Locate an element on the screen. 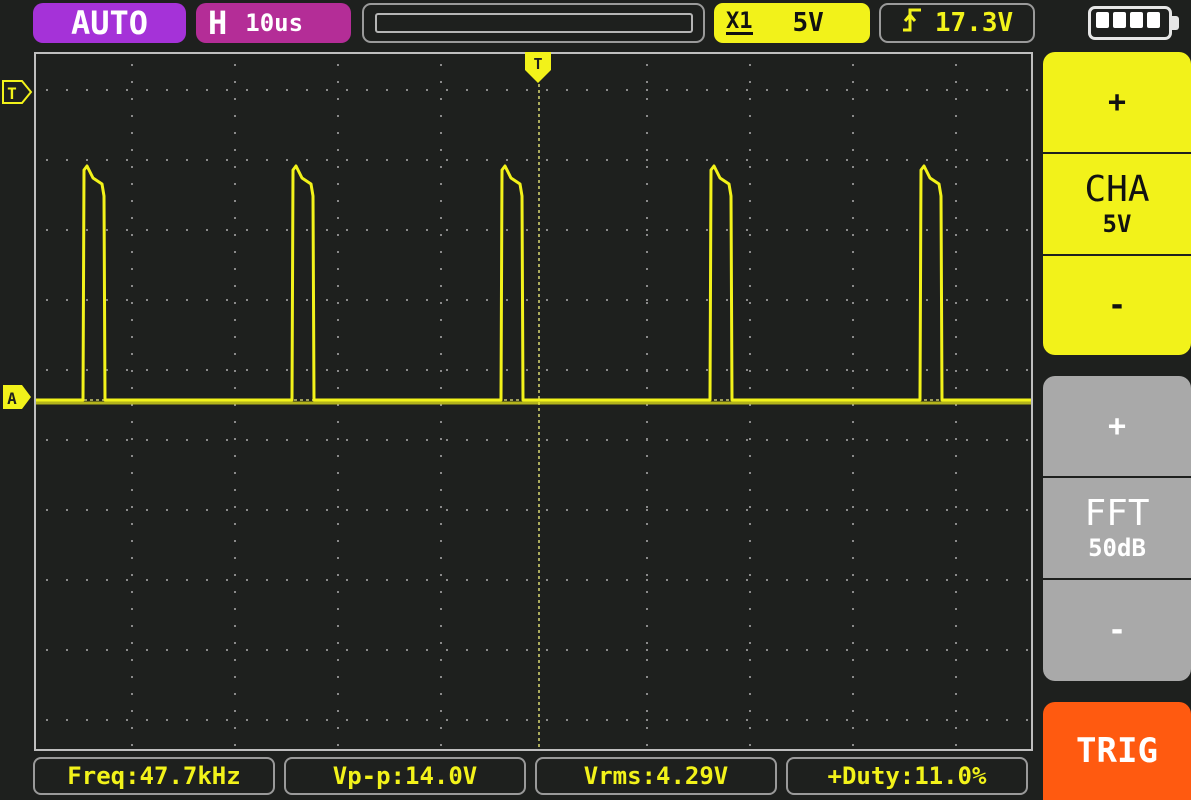  trigger-mode-label: AUTO is located at coordinates (109, 23).